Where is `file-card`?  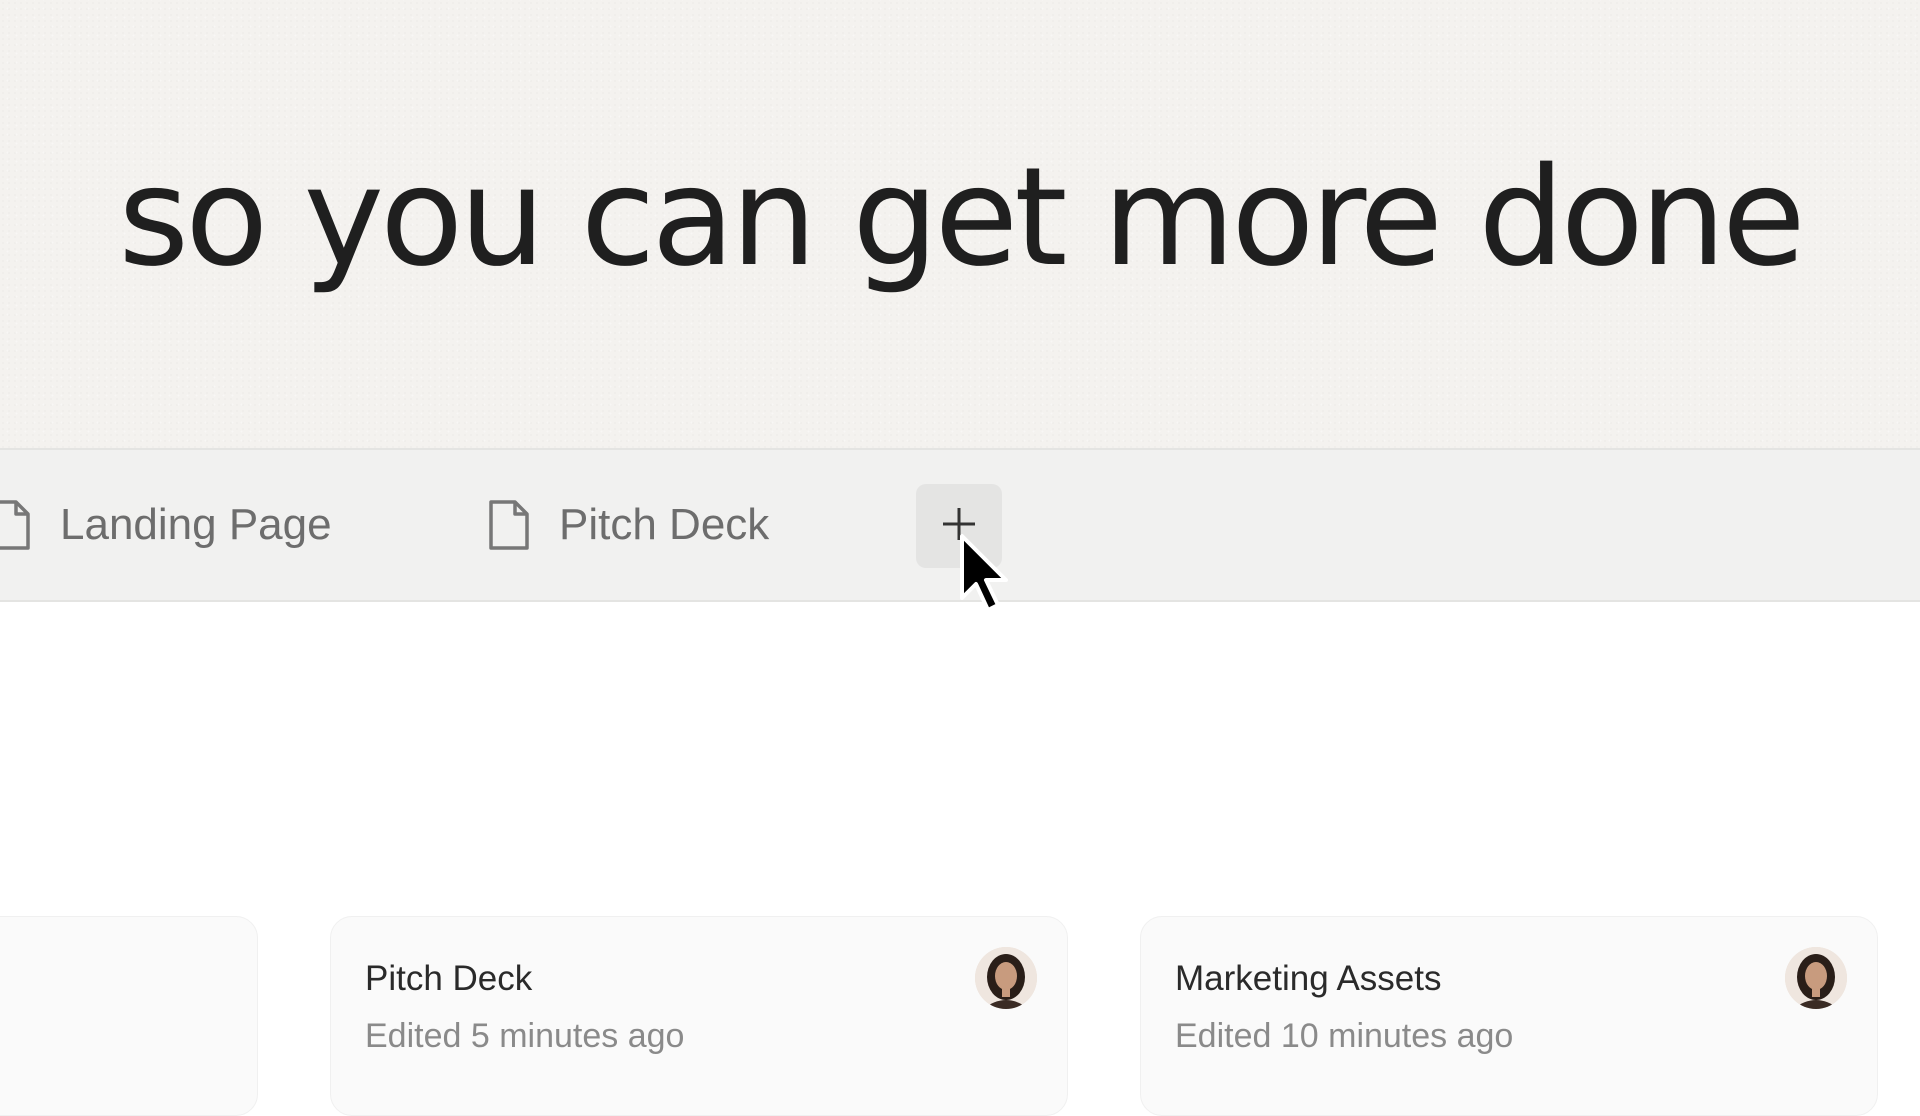 file-card is located at coordinates (129, 1016).